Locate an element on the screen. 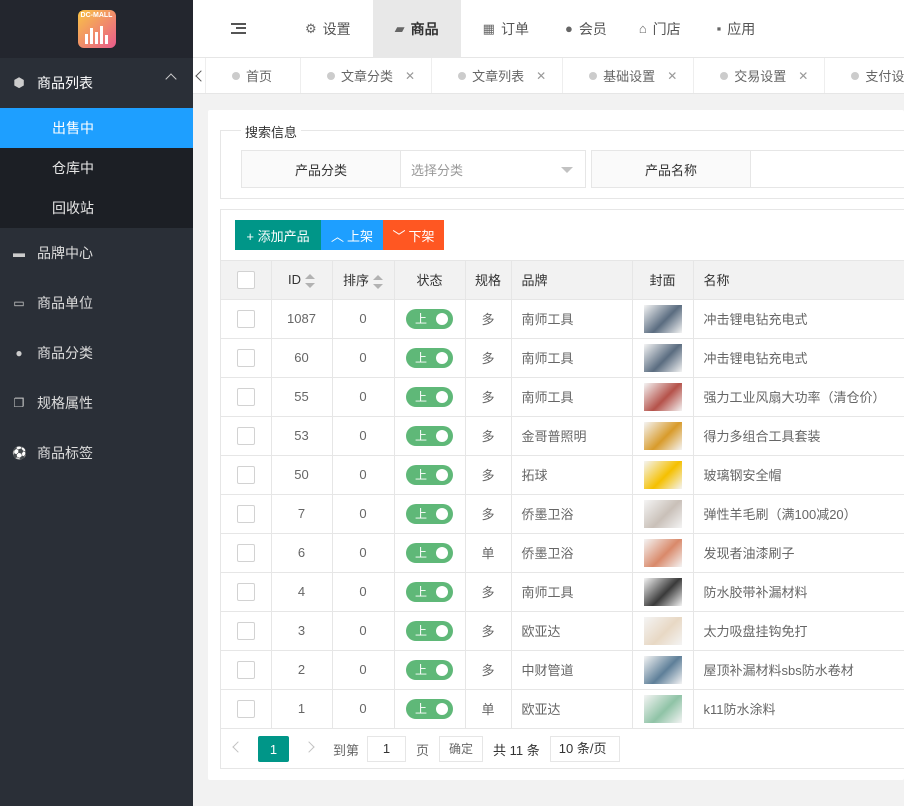  caret-down-icon is located at coordinates (567, 170).